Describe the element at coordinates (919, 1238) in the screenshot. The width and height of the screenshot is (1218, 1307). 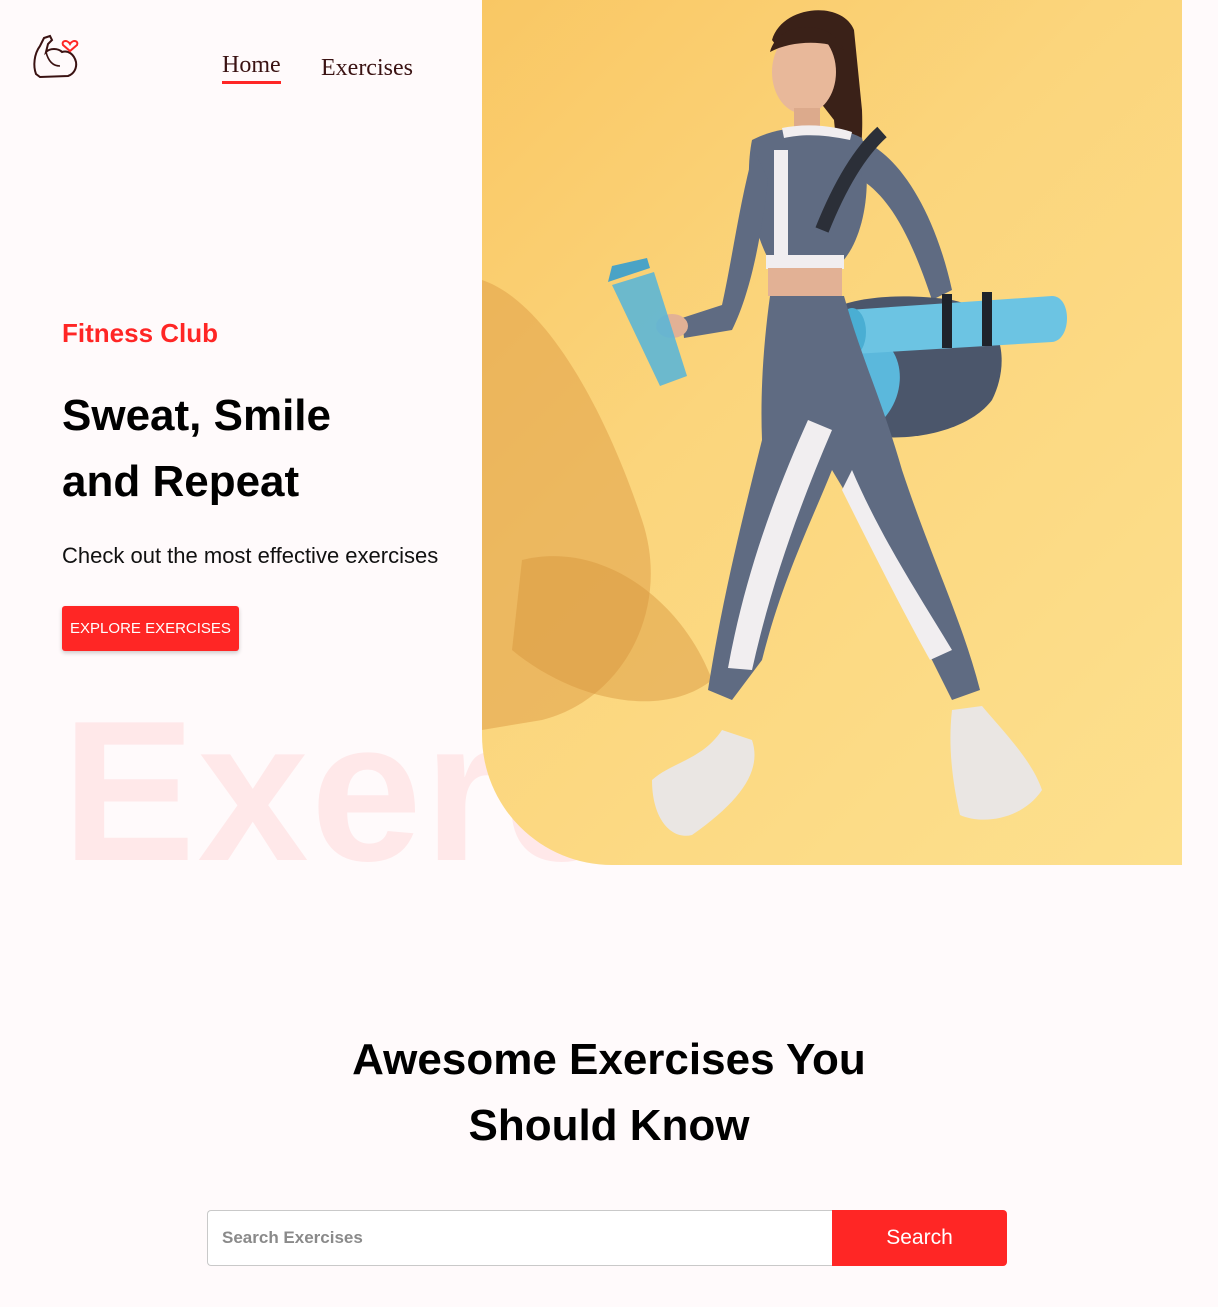
I see `search-button: Search` at that location.